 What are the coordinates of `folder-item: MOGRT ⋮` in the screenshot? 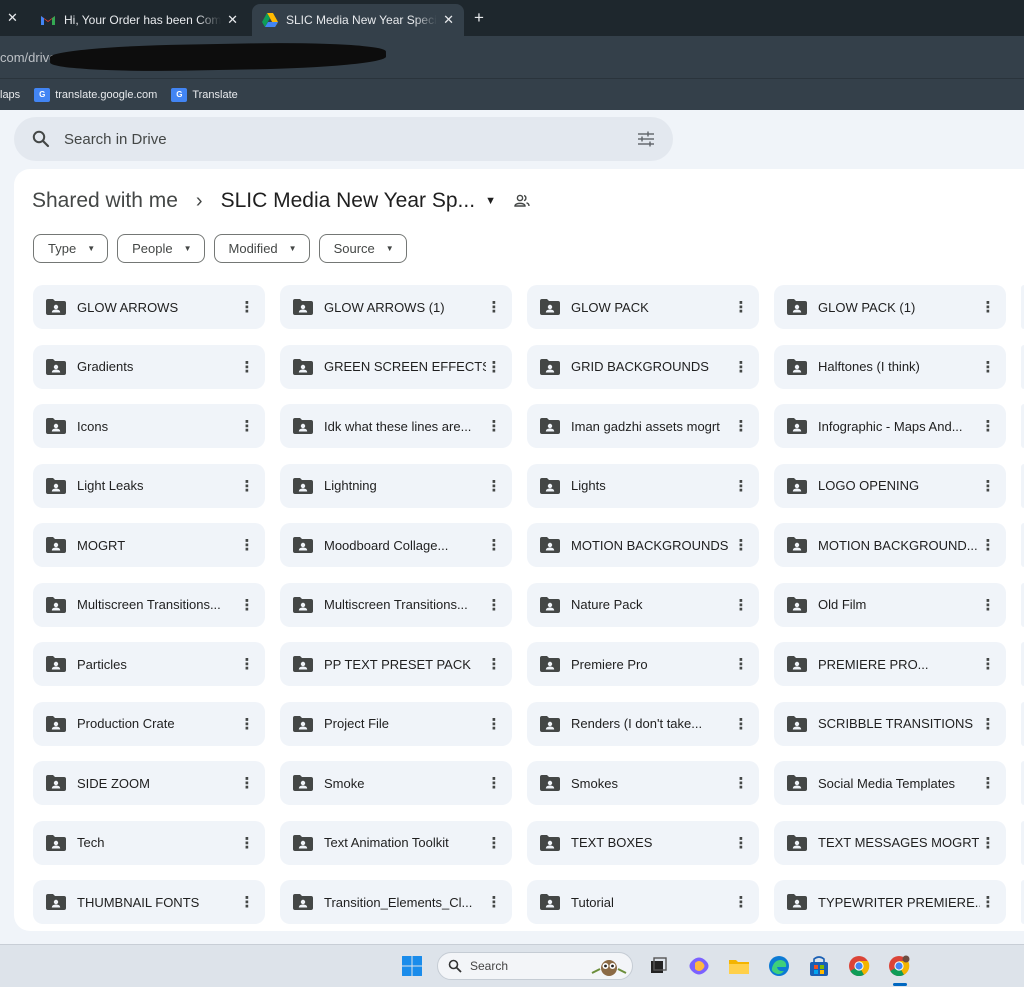 It's located at (149, 545).